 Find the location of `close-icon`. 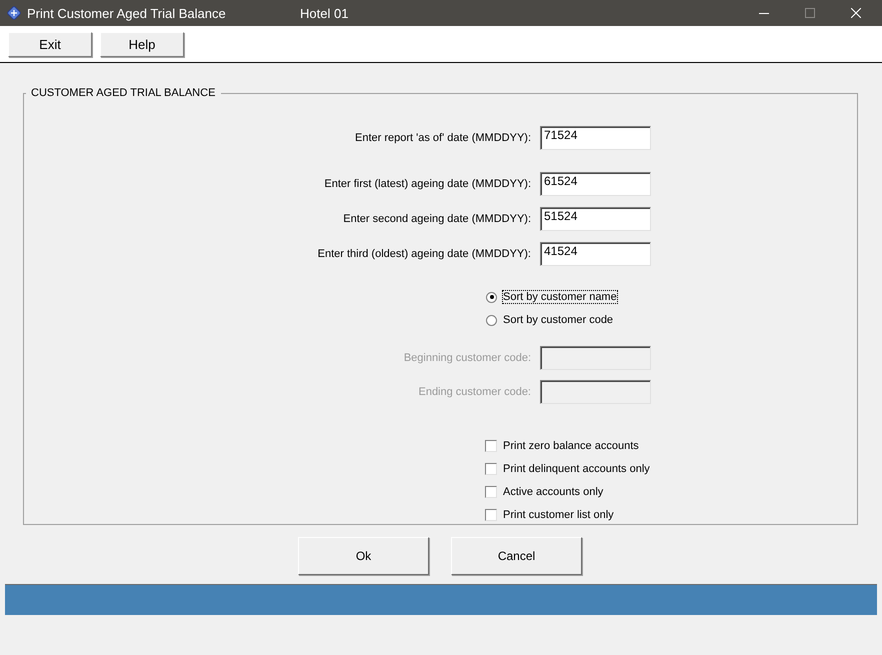

close-icon is located at coordinates (856, 13).